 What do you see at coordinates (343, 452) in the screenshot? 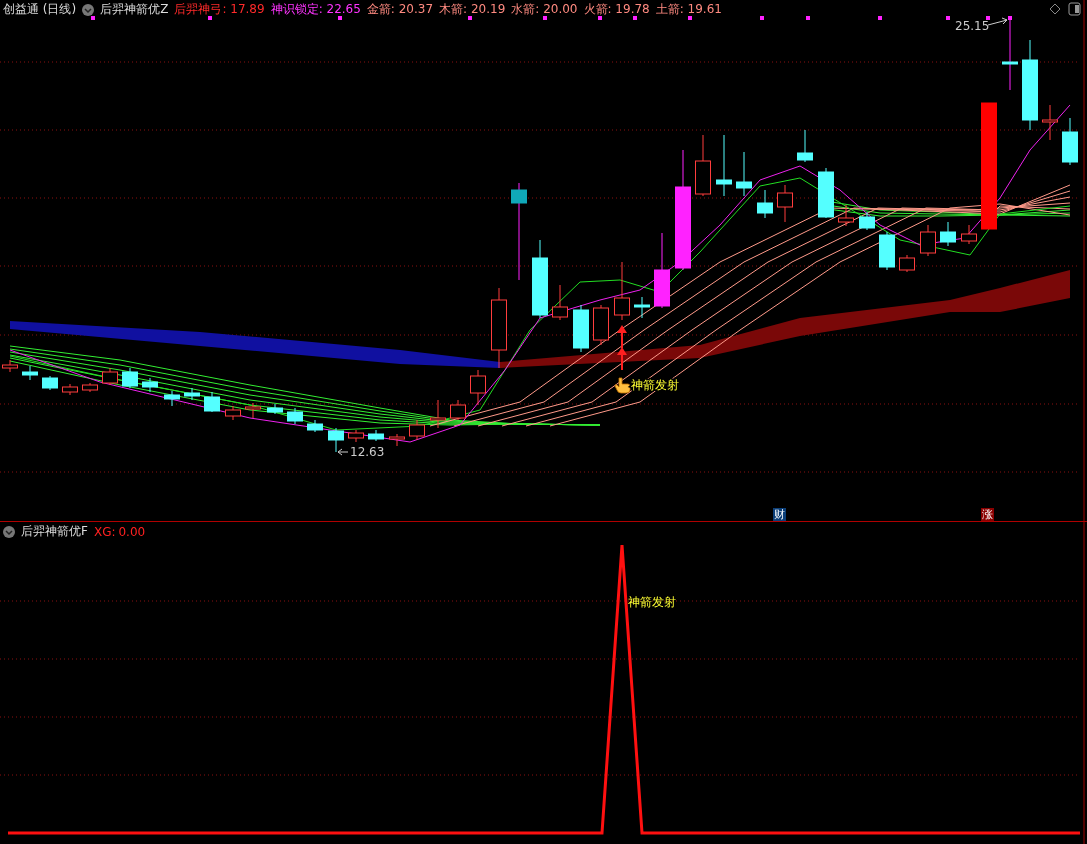
I see `low-price-pointer` at bounding box center [343, 452].